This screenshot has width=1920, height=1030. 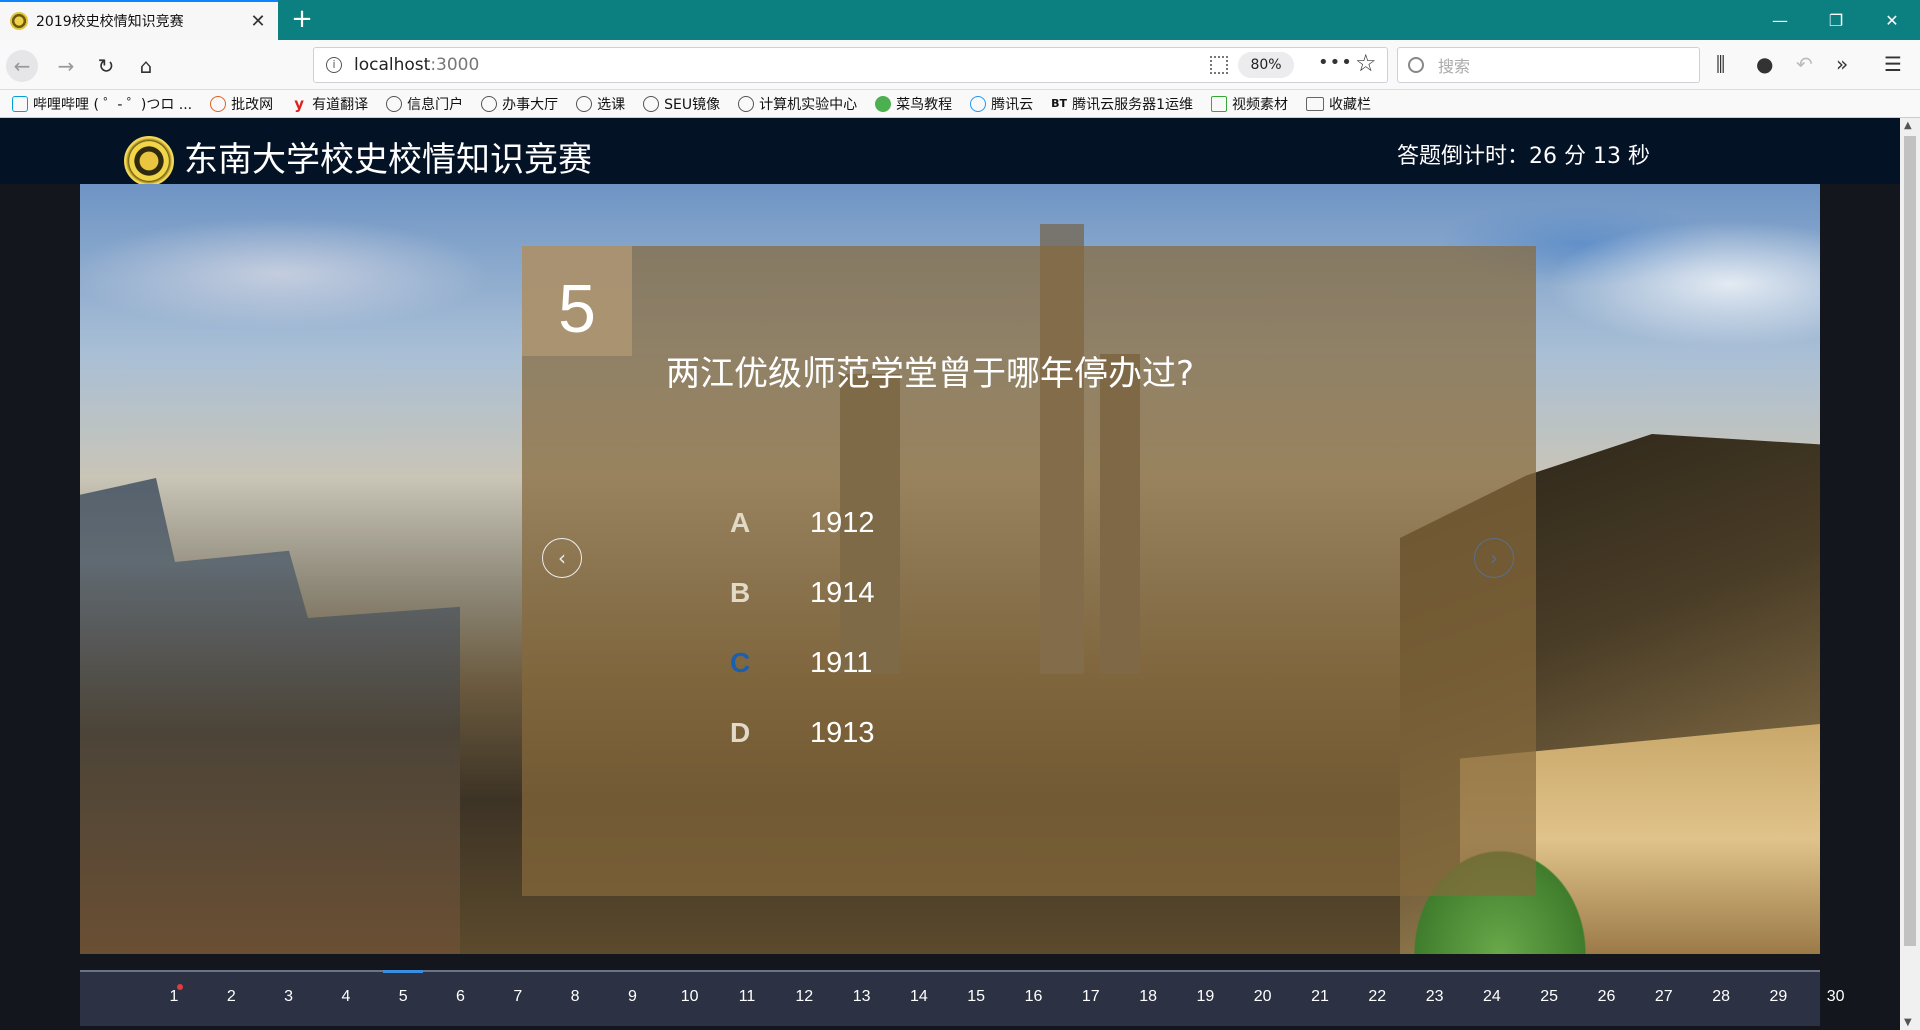 What do you see at coordinates (1219, 65) in the screenshot?
I see `qr-code-icon` at bounding box center [1219, 65].